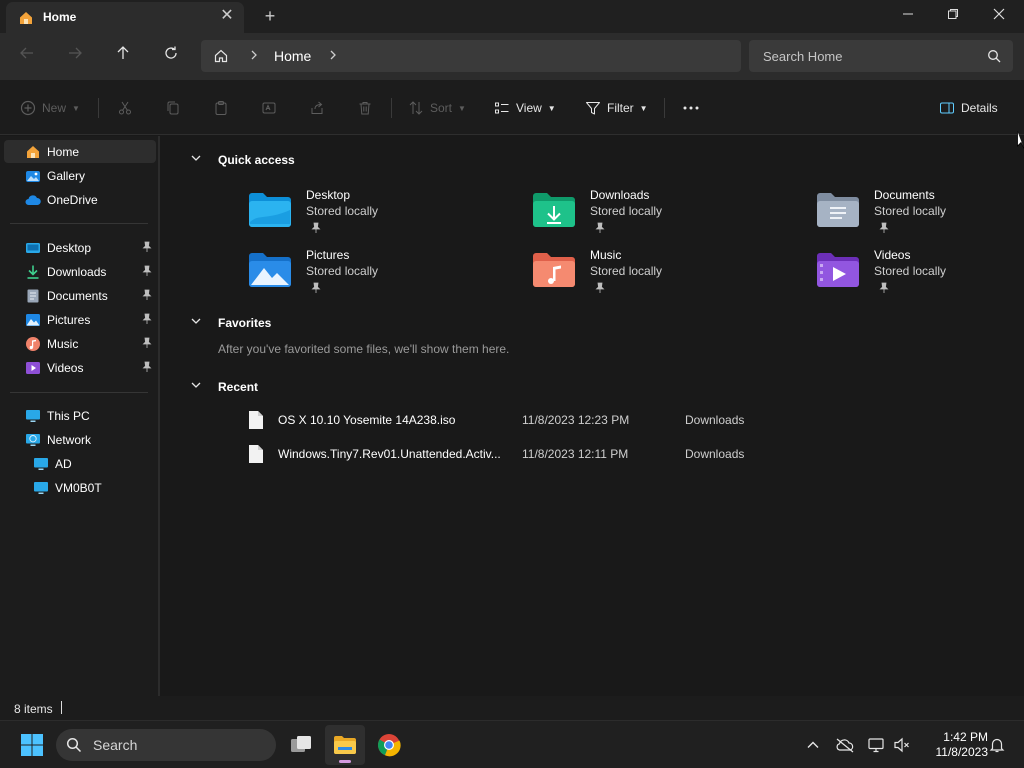  Describe the element at coordinates (32, 745) in the screenshot. I see `start-button` at that location.